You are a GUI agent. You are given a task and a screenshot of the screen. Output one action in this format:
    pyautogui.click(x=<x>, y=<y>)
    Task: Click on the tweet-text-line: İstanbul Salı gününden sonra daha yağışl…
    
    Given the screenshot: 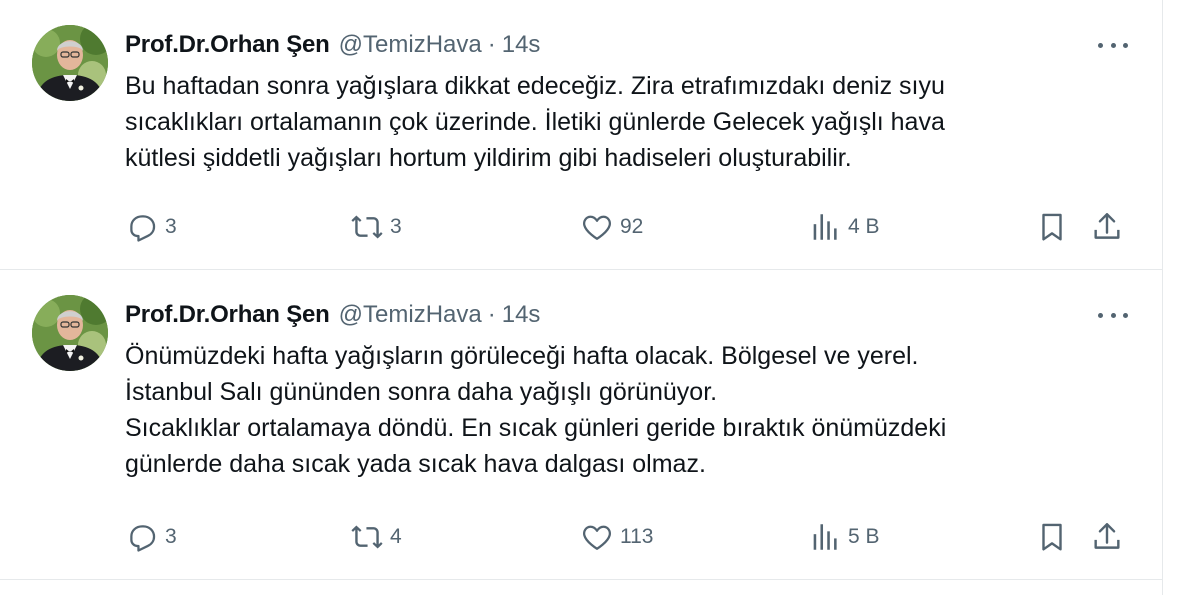 What is the action you would take?
    pyautogui.click(x=421, y=392)
    